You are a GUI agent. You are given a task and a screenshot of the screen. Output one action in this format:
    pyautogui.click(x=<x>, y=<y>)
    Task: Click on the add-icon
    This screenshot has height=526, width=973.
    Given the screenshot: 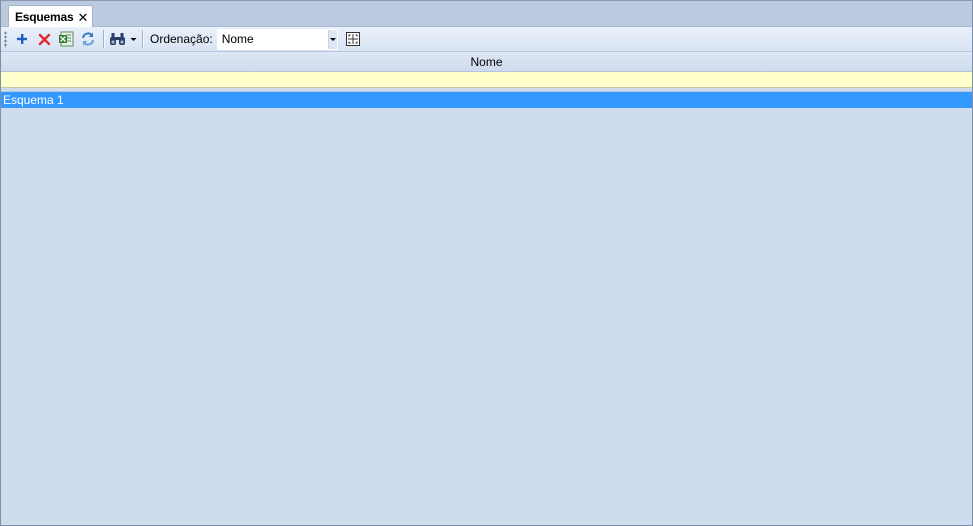 What is the action you would take?
    pyautogui.click(x=22, y=39)
    